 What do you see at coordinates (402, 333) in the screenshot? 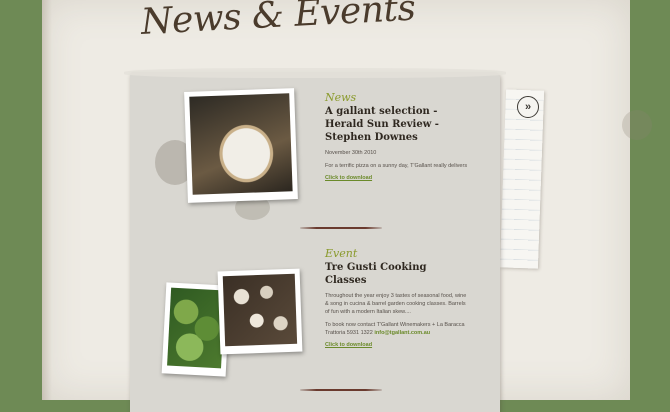
I see `email-link: info@tgallant.com.au` at bounding box center [402, 333].